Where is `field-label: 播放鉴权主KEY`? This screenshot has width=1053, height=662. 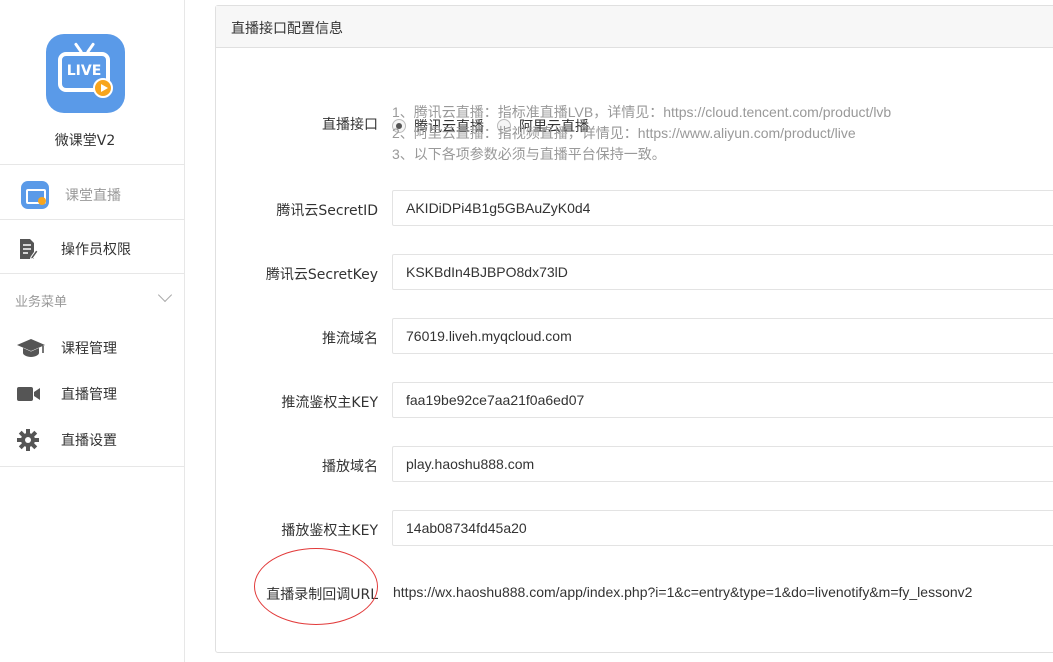 field-label: 播放鉴权主KEY is located at coordinates (329, 531).